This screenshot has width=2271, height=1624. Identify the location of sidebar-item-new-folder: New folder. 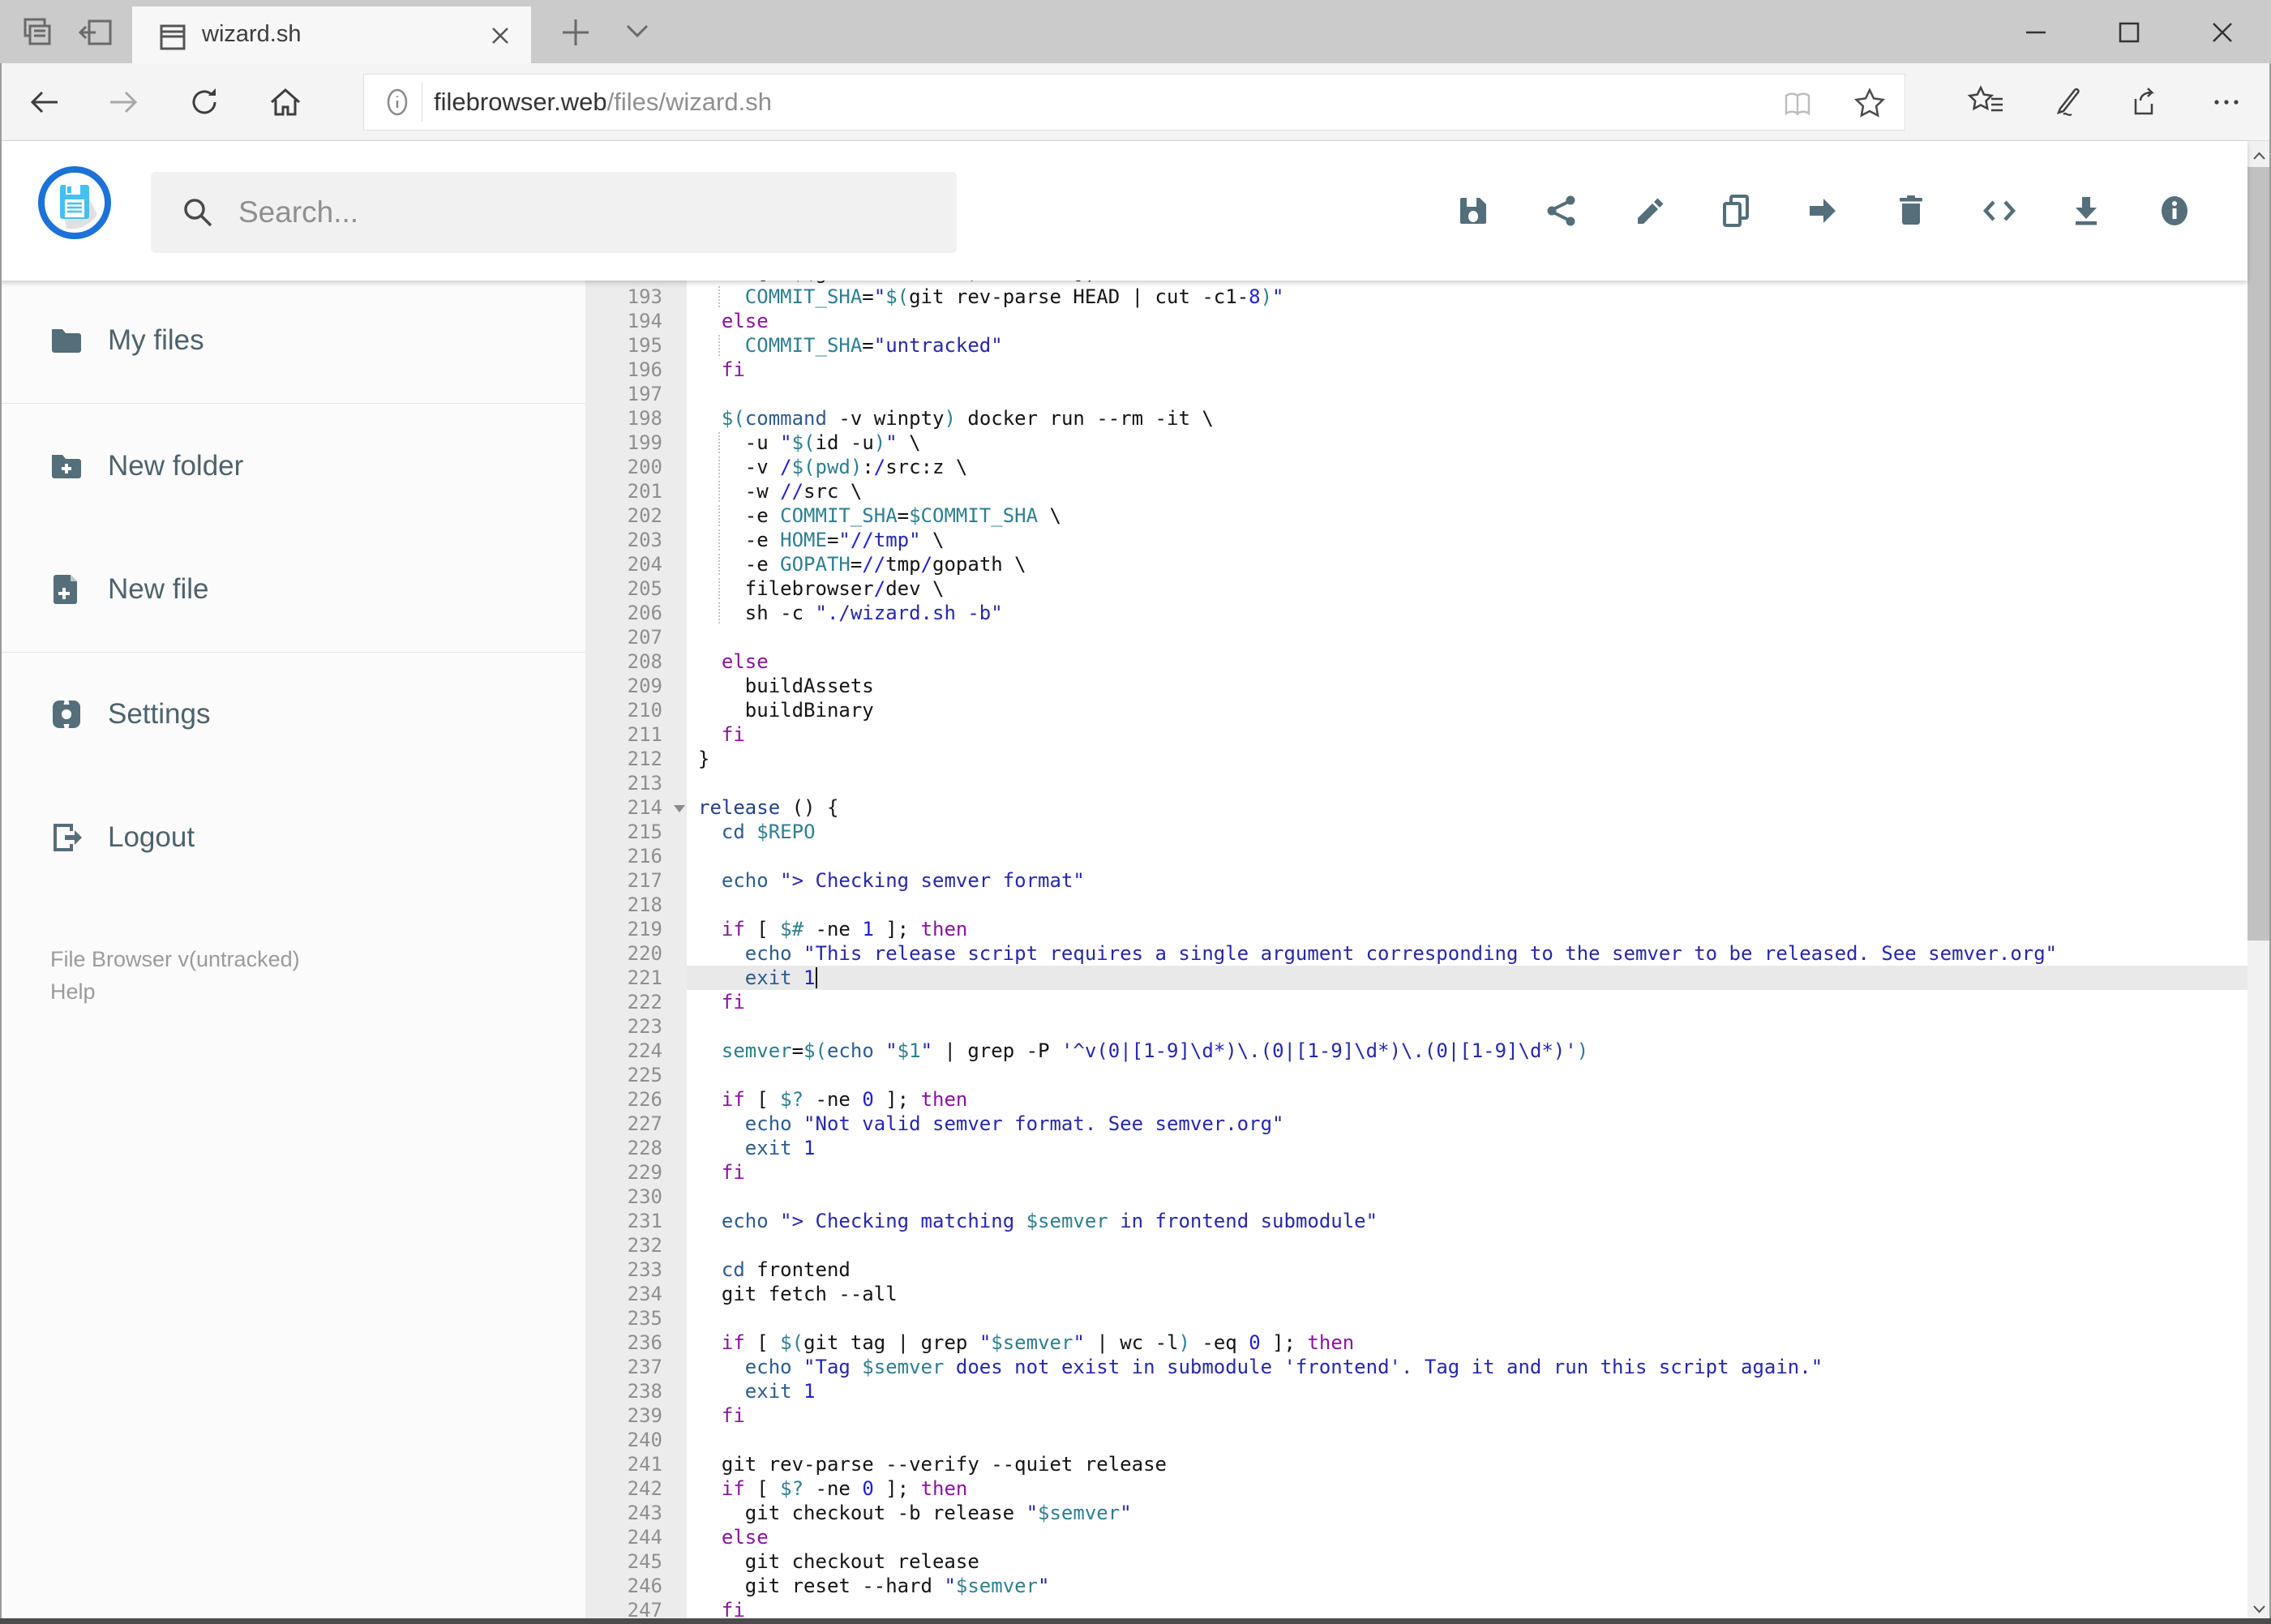
(293, 467).